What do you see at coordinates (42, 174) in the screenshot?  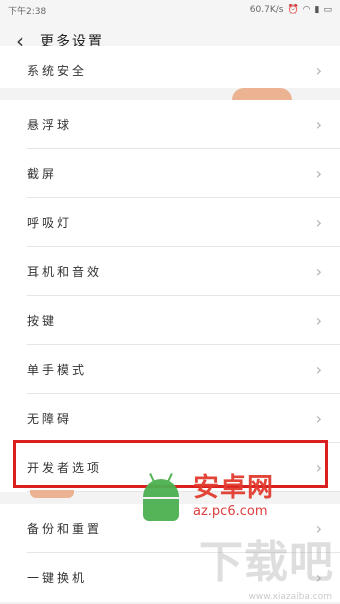 I see `menu-item-label: 截屏` at bounding box center [42, 174].